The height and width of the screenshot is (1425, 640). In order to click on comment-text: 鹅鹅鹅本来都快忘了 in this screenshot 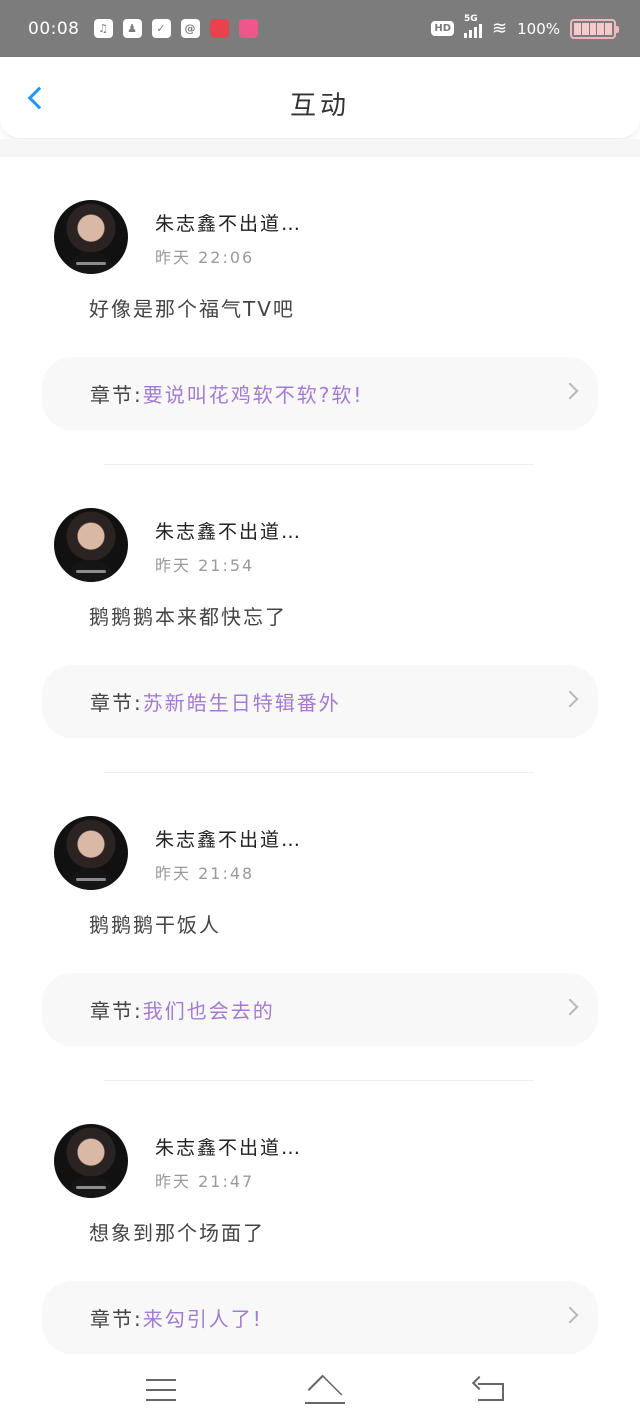, I will do `click(188, 617)`.